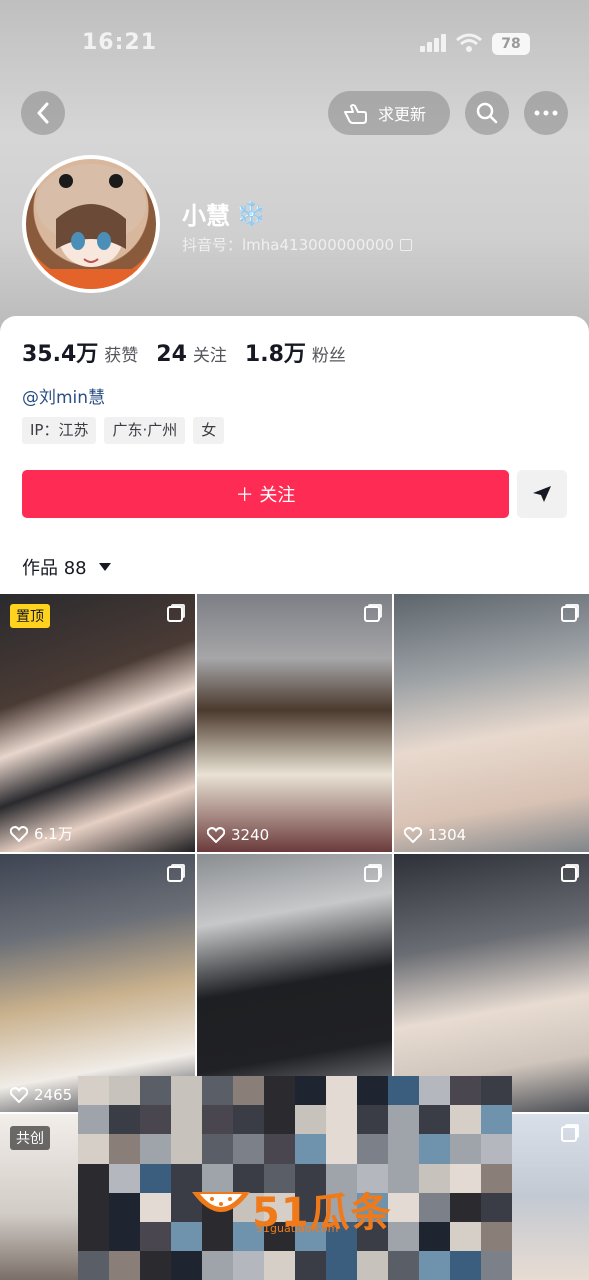 This screenshot has height=1280, width=589. Describe the element at coordinates (54, 568) in the screenshot. I see `works-tab-label: 作品 88` at that location.